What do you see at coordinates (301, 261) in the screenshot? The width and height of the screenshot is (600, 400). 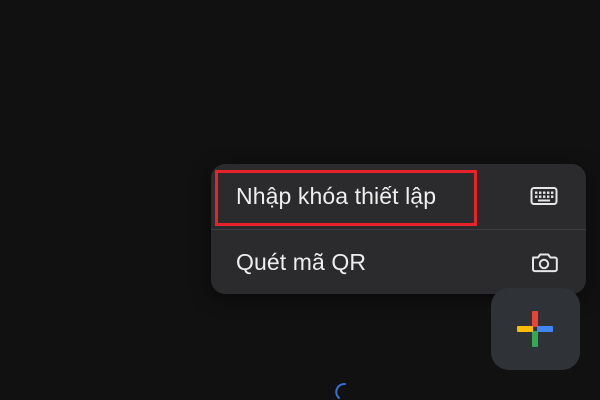 I see `menu-item-label: Quét mã QR` at bounding box center [301, 261].